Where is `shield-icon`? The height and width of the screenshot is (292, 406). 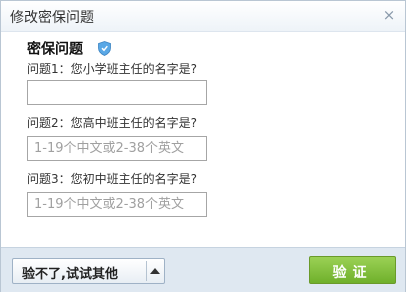
shield-icon is located at coordinates (104, 48).